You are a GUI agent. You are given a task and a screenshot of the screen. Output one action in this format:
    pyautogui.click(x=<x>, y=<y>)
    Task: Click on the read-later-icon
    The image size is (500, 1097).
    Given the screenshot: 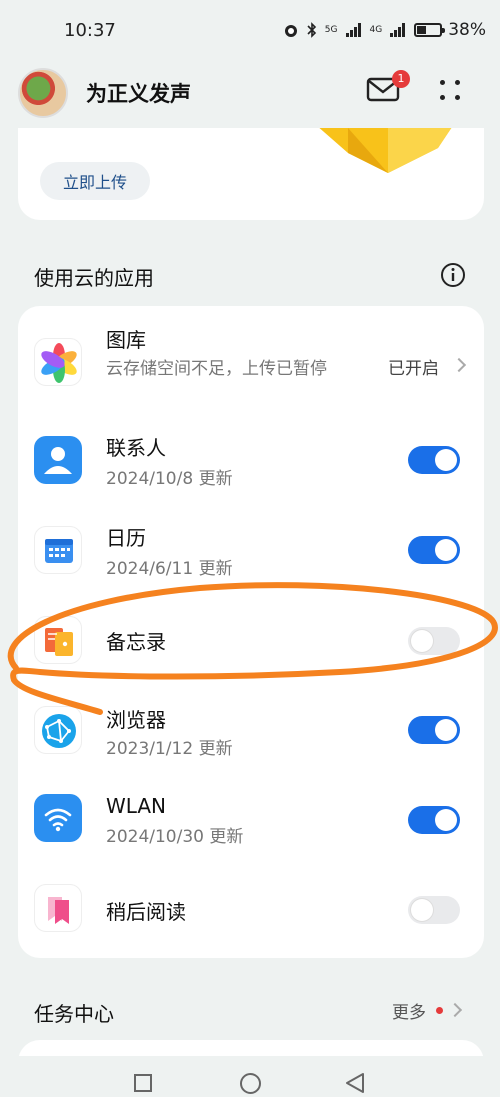 What is the action you would take?
    pyautogui.click(x=58, y=908)
    